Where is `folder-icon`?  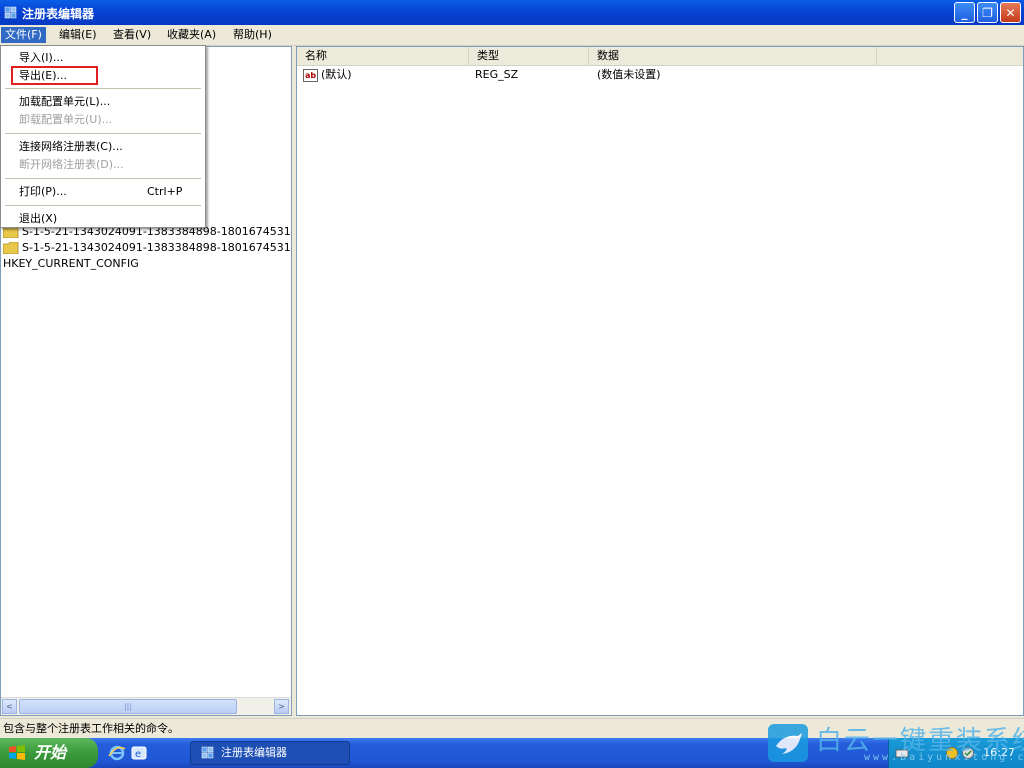
folder-icon is located at coordinates (11, 248).